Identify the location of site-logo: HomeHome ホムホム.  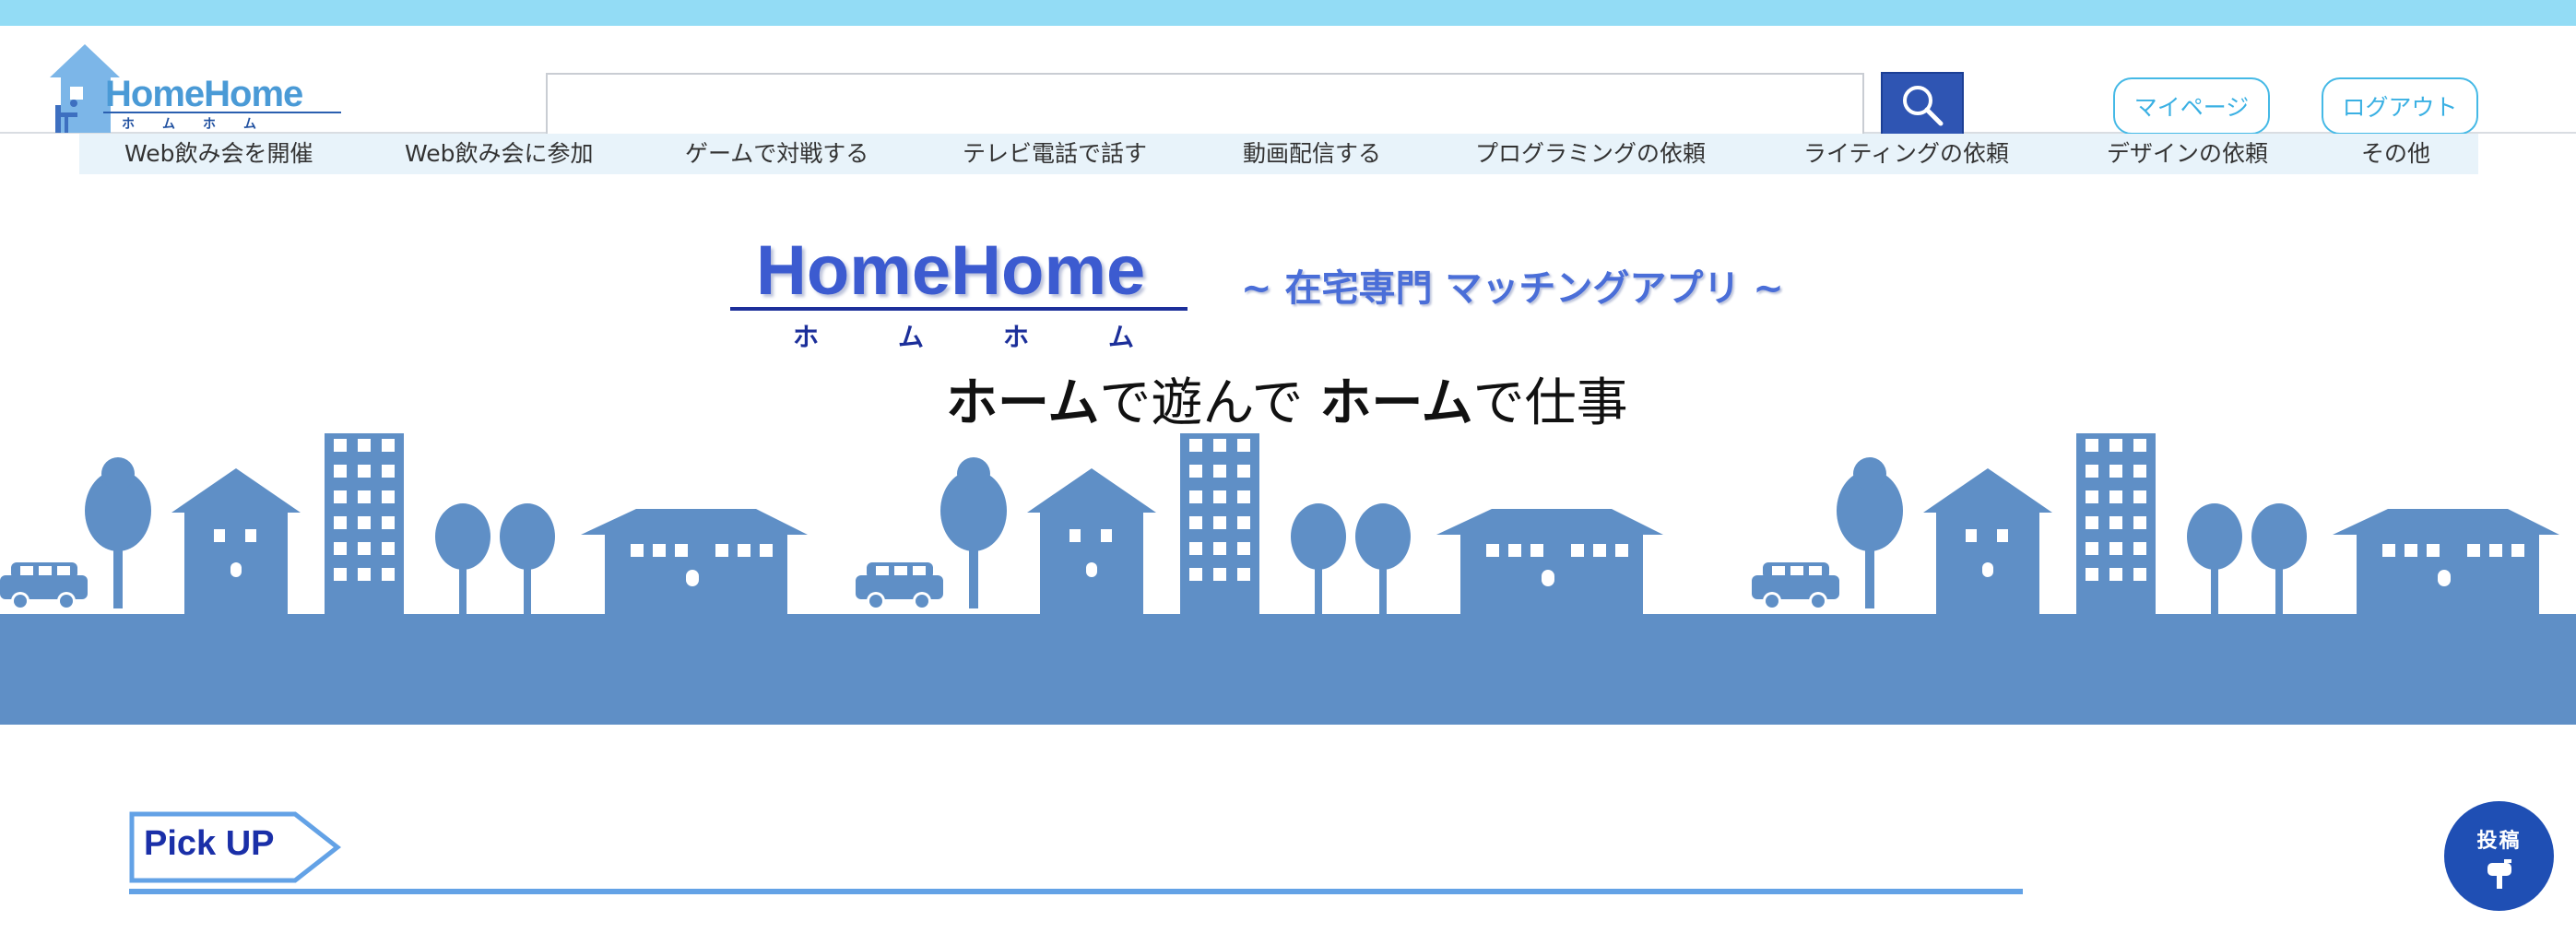
(193, 87).